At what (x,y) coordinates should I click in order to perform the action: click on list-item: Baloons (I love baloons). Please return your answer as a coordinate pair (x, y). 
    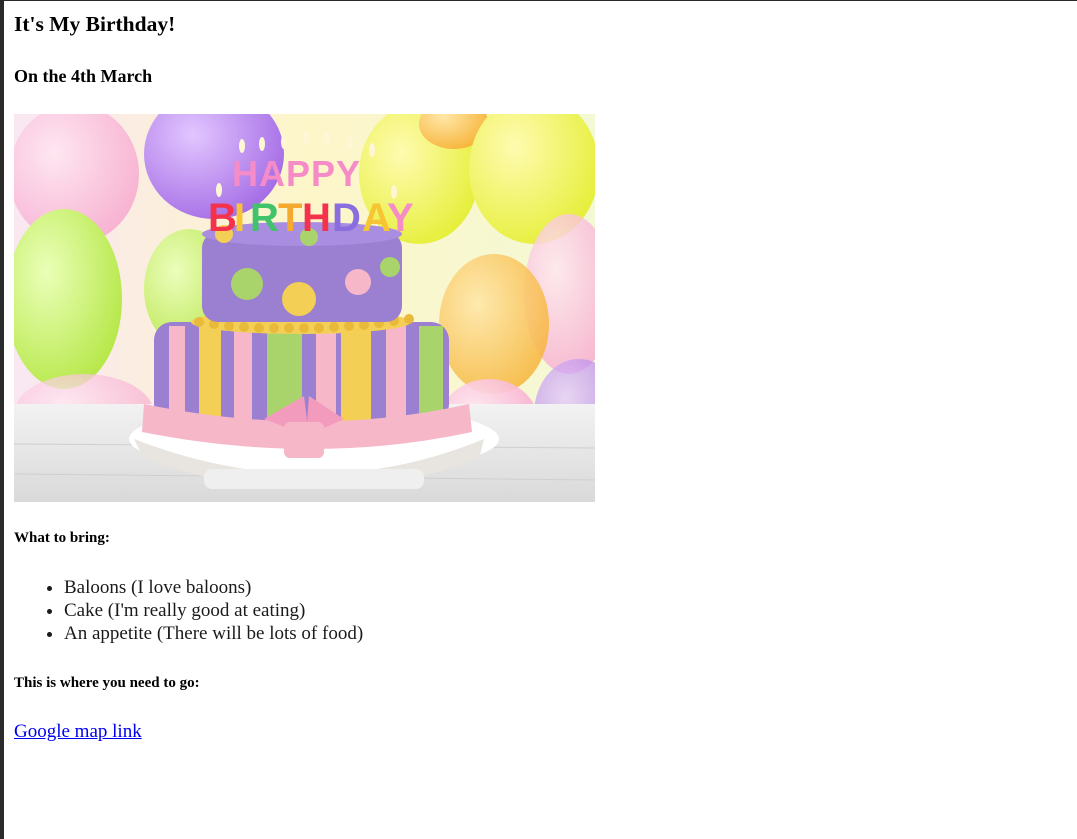
    Looking at the image, I should click on (213, 587).